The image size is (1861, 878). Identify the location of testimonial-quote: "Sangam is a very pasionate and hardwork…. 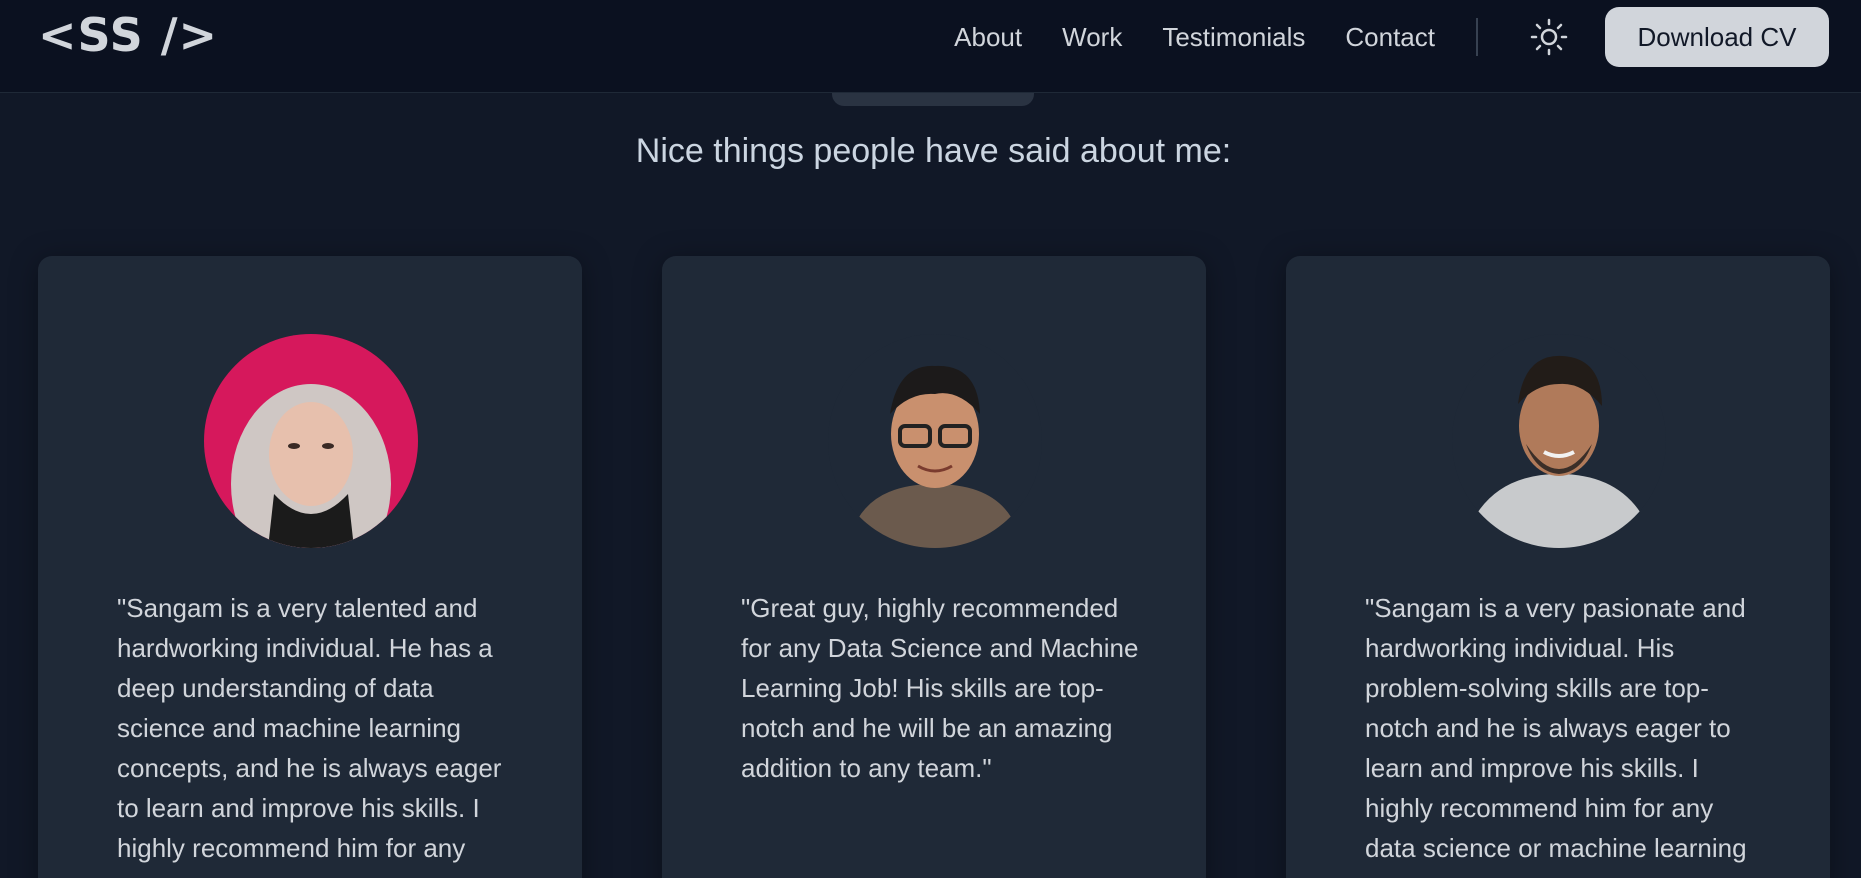
(1556, 735).